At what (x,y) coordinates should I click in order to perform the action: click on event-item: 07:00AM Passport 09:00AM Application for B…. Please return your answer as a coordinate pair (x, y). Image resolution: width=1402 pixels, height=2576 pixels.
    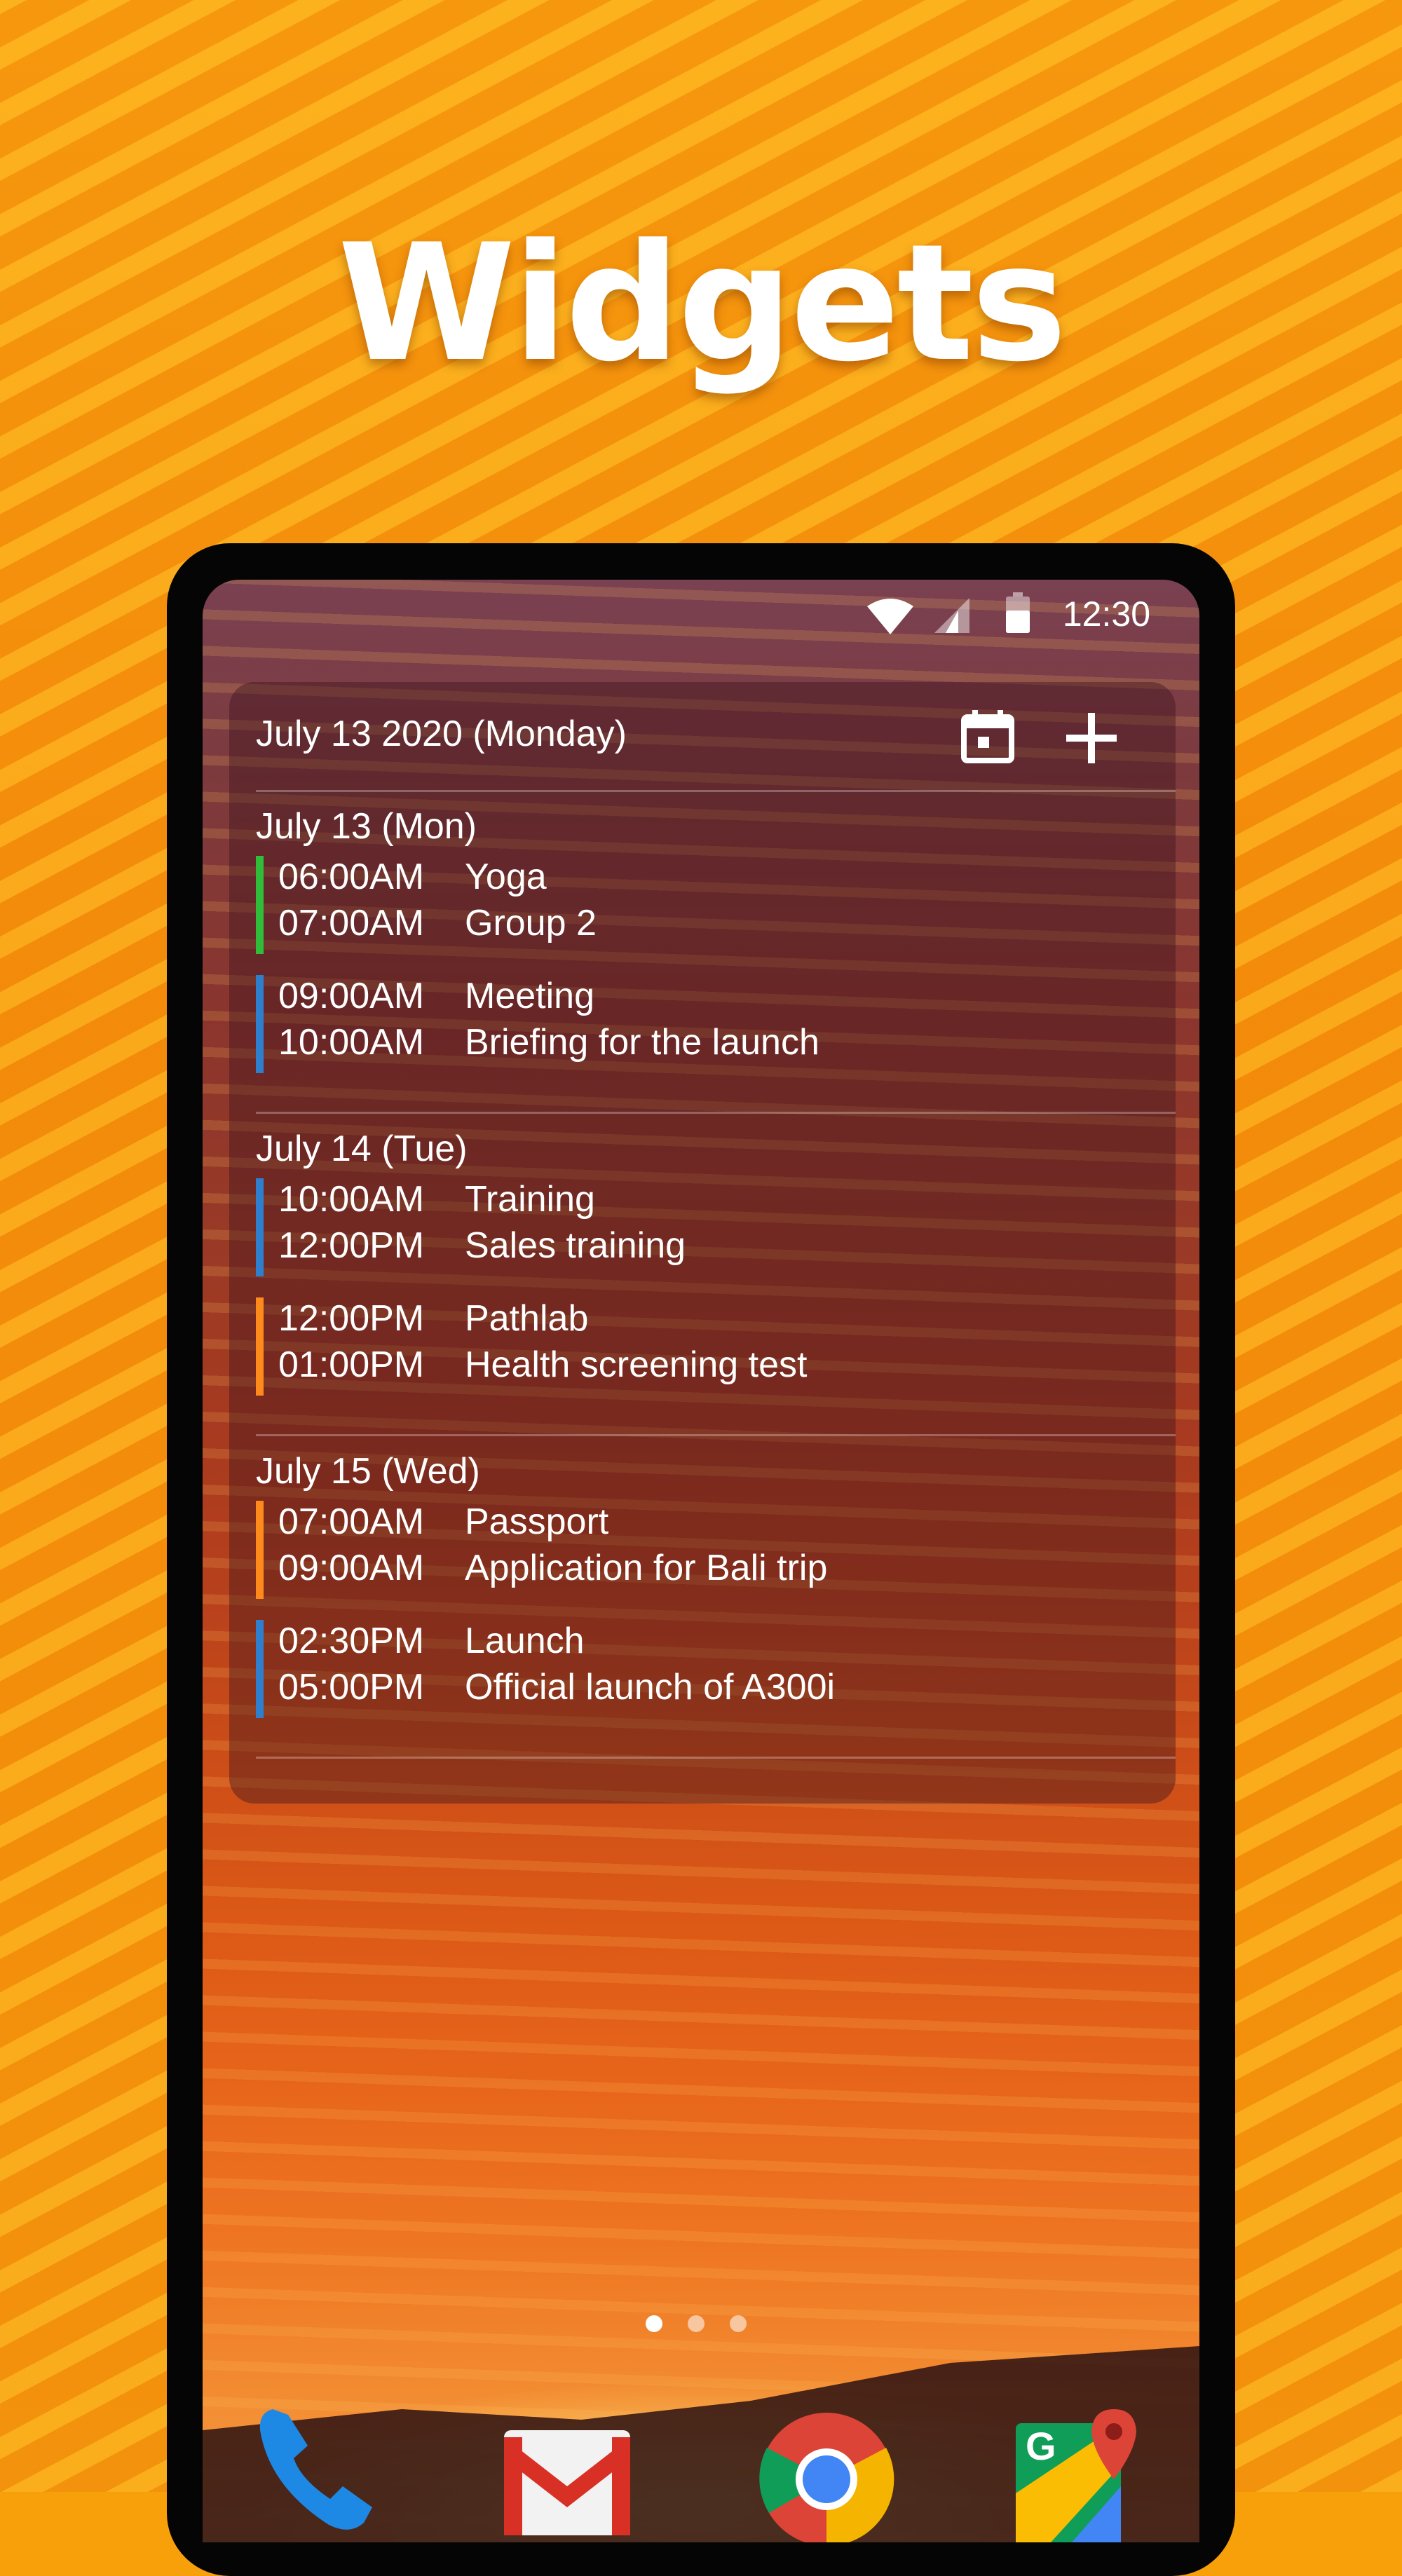
    Looking at the image, I should click on (711, 1550).